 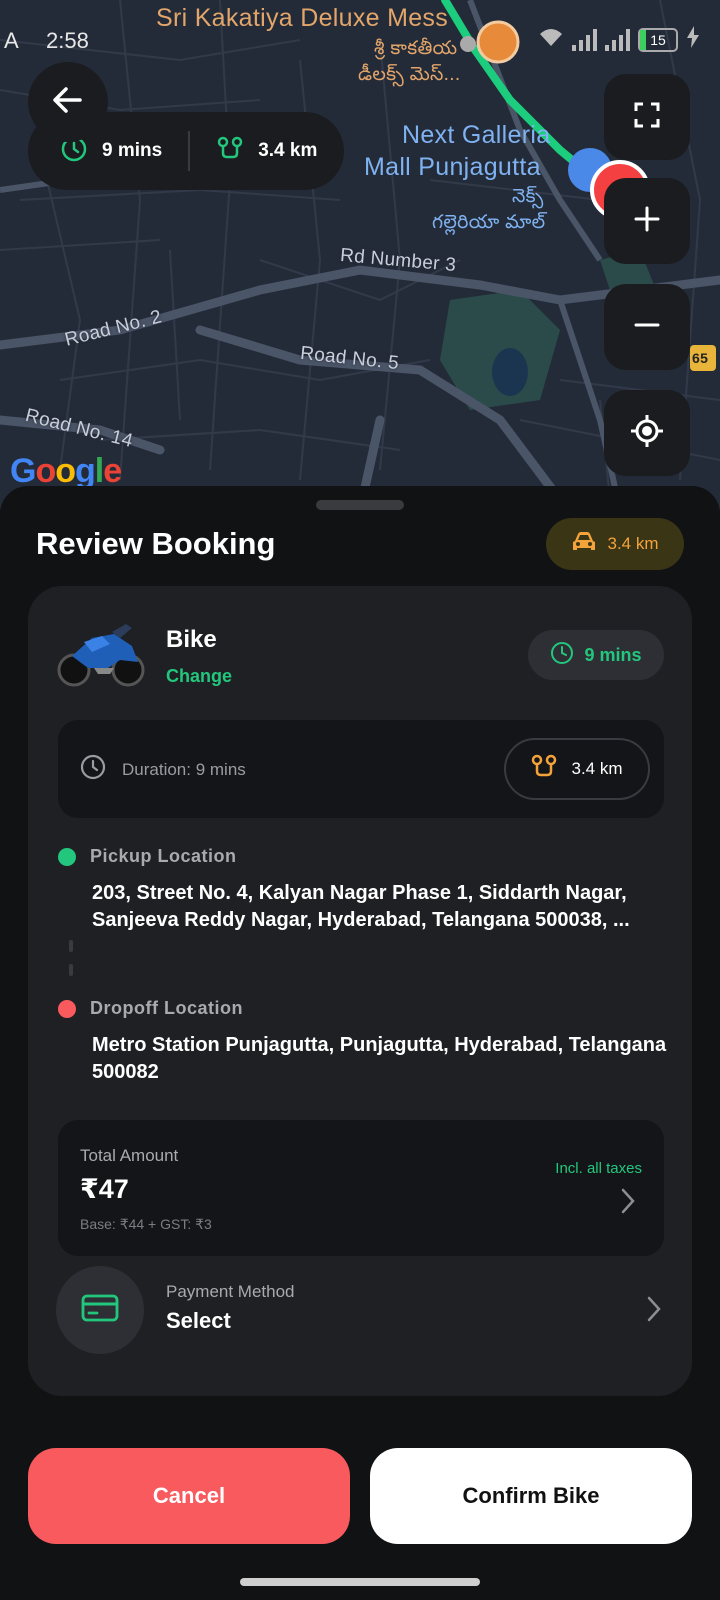 What do you see at coordinates (104, 1189) in the screenshot?
I see `total-amount-value: ₹47` at bounding box center [104, 1189].